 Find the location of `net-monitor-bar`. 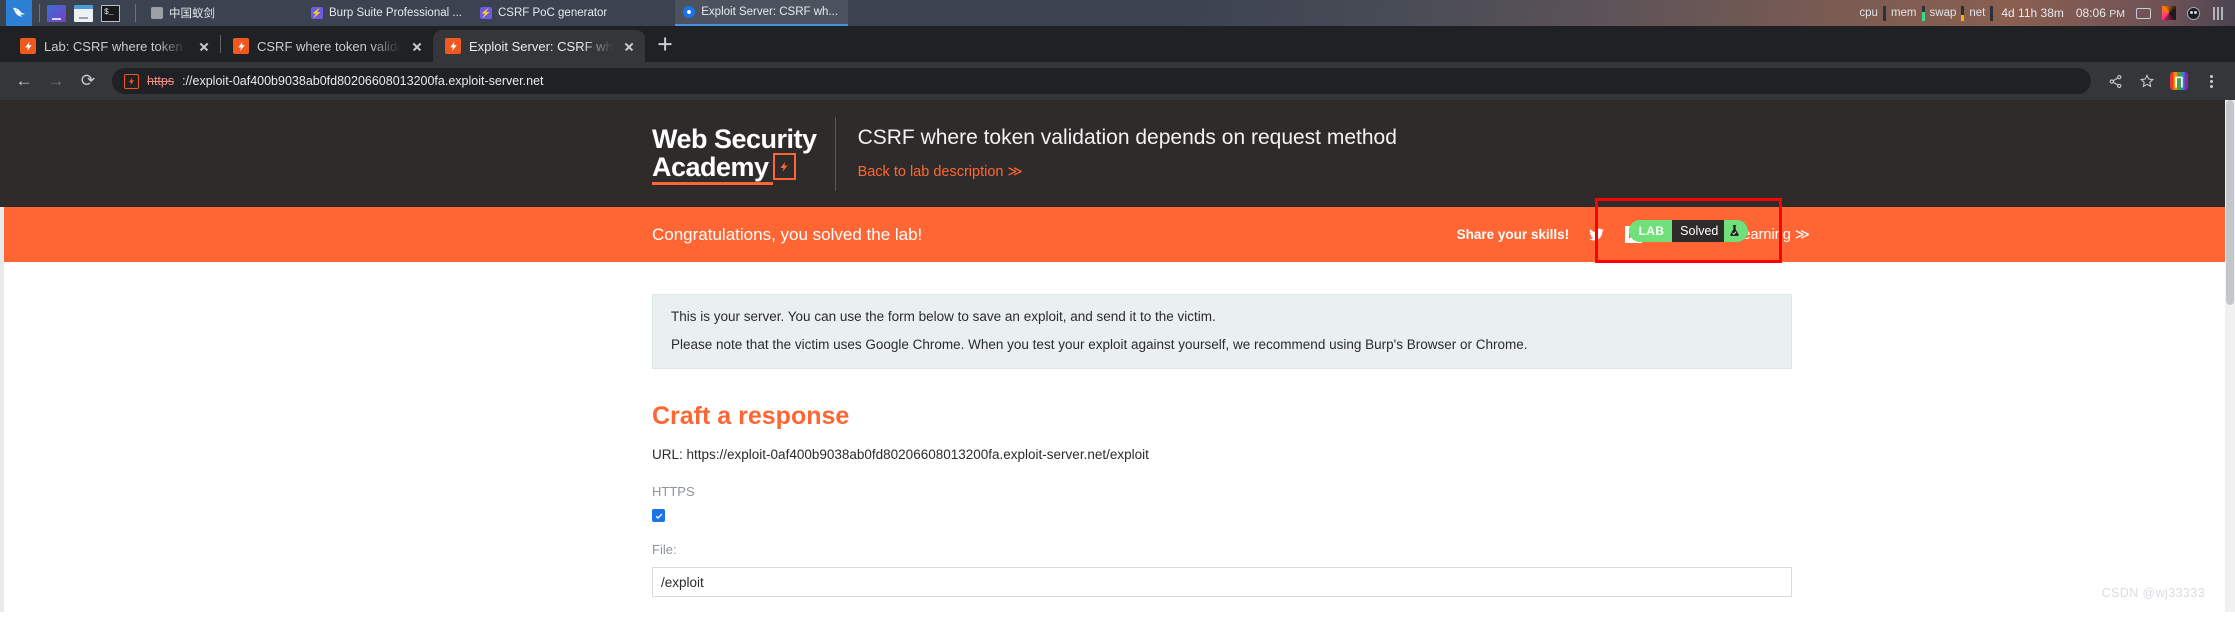

net-monitor-bar is located at coordinates (1992, 13).